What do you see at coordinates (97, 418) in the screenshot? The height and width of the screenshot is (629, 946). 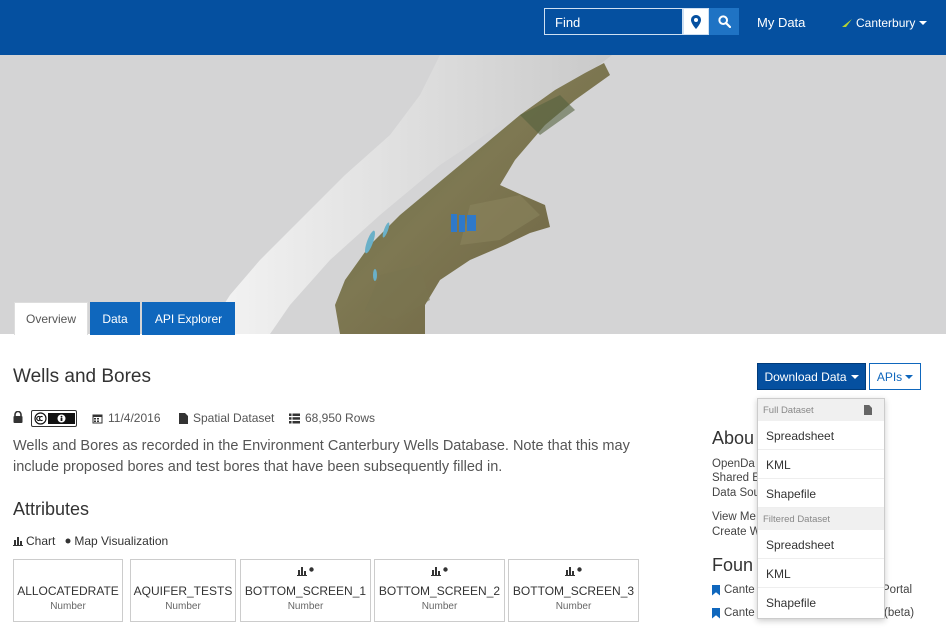 I see `calendar-icon` at bounding box center [97, 418].